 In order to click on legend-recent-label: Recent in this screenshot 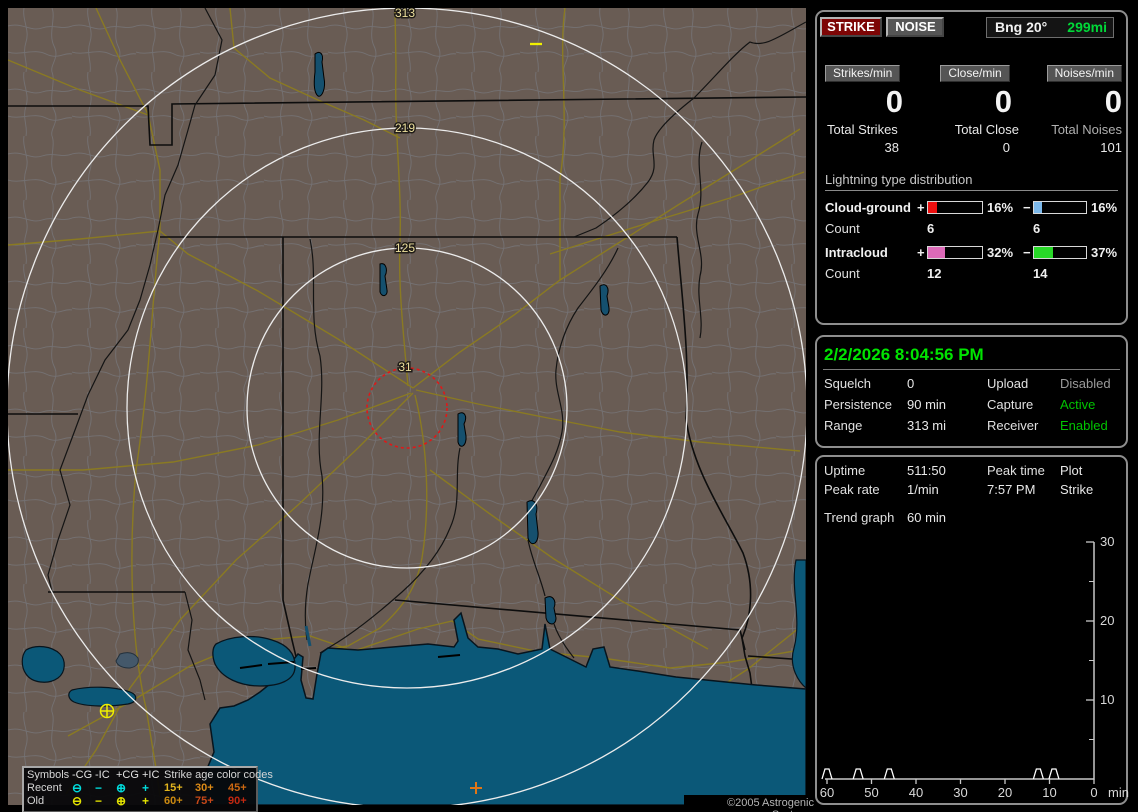, I will do `click(44, 788)`.